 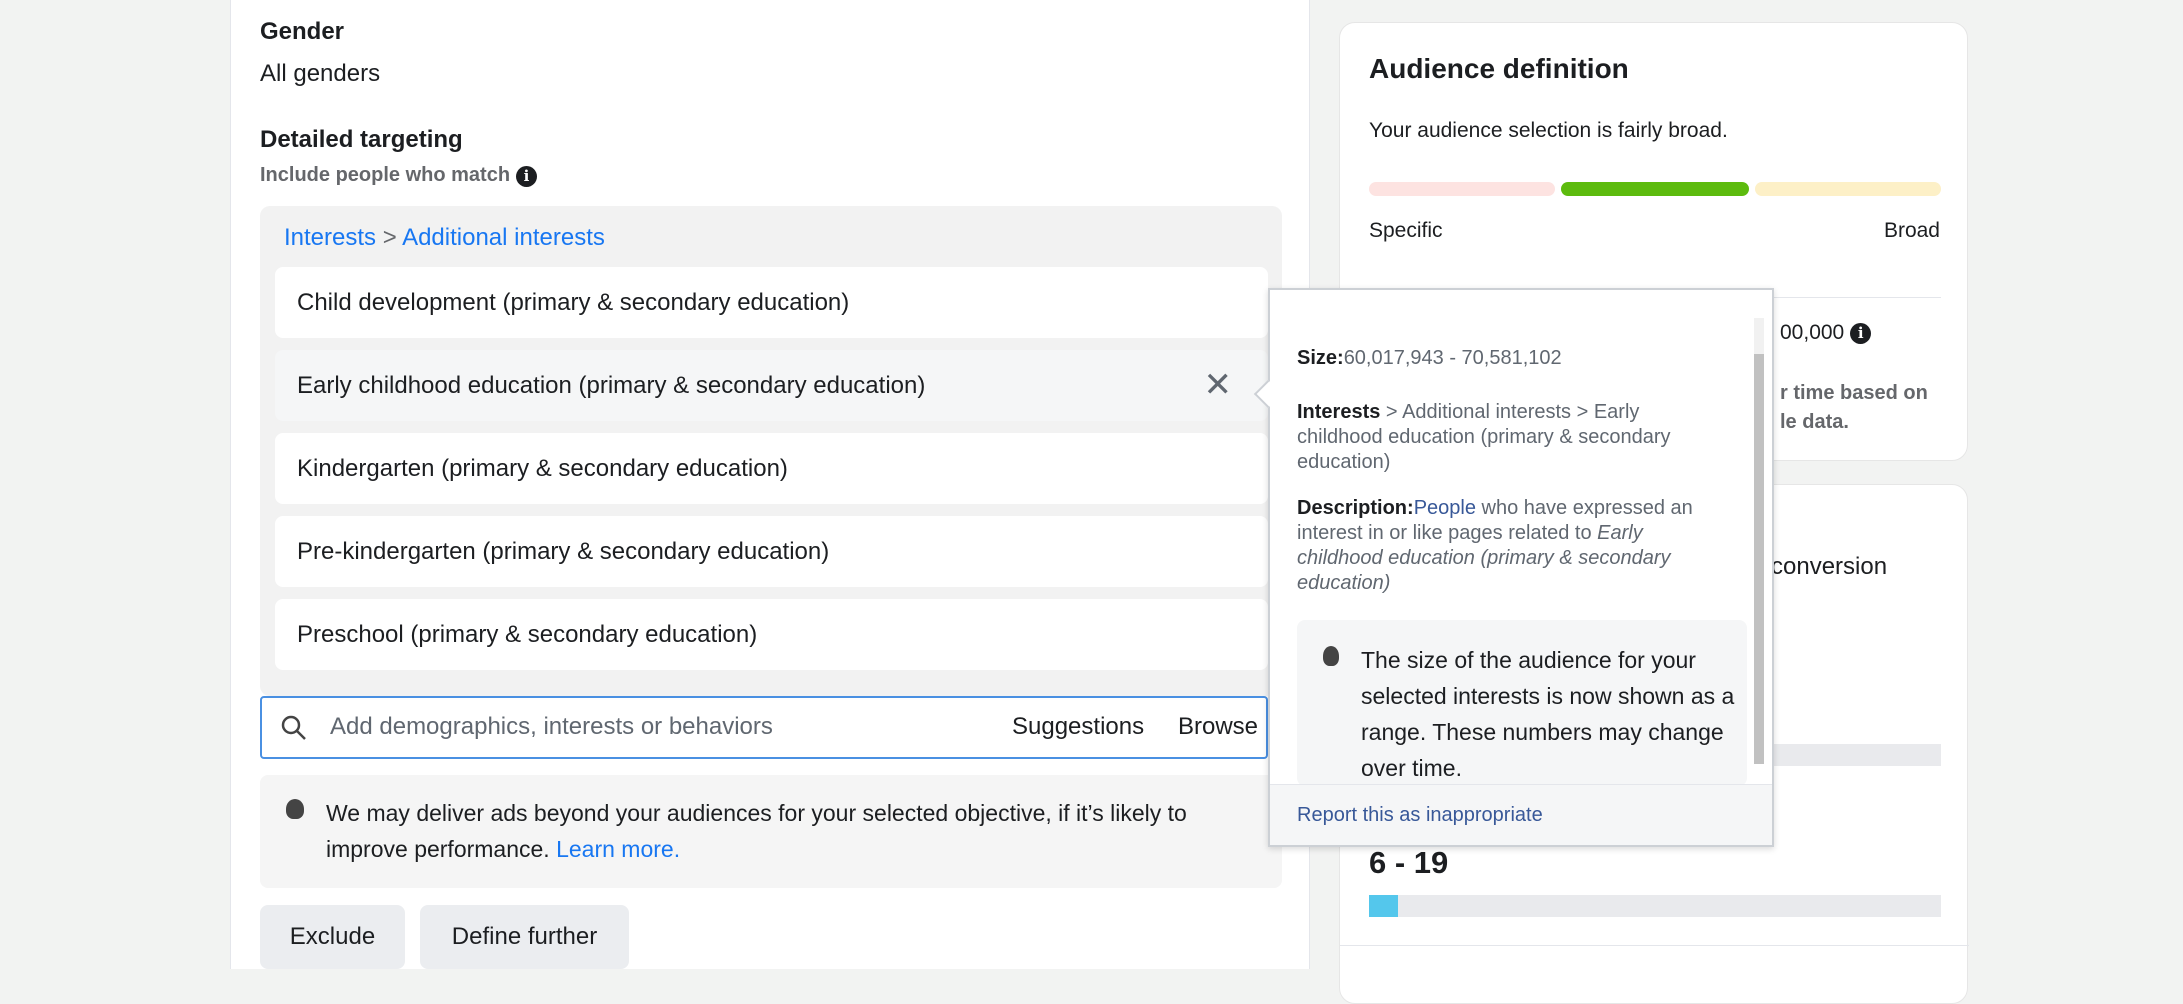 I want to click on broad-label: Broad, so click(x=1911, y=230).